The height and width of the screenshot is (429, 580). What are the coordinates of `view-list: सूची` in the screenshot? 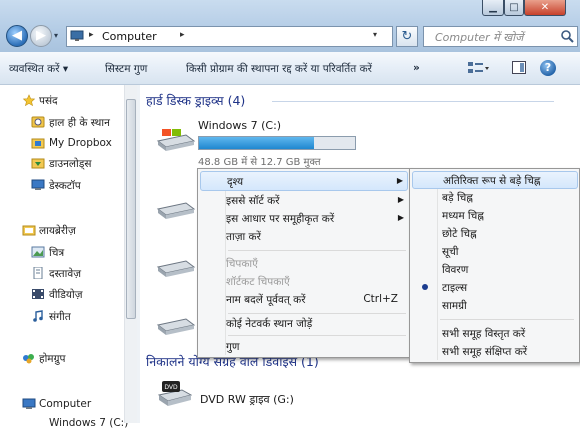 It's located at (495, 252).